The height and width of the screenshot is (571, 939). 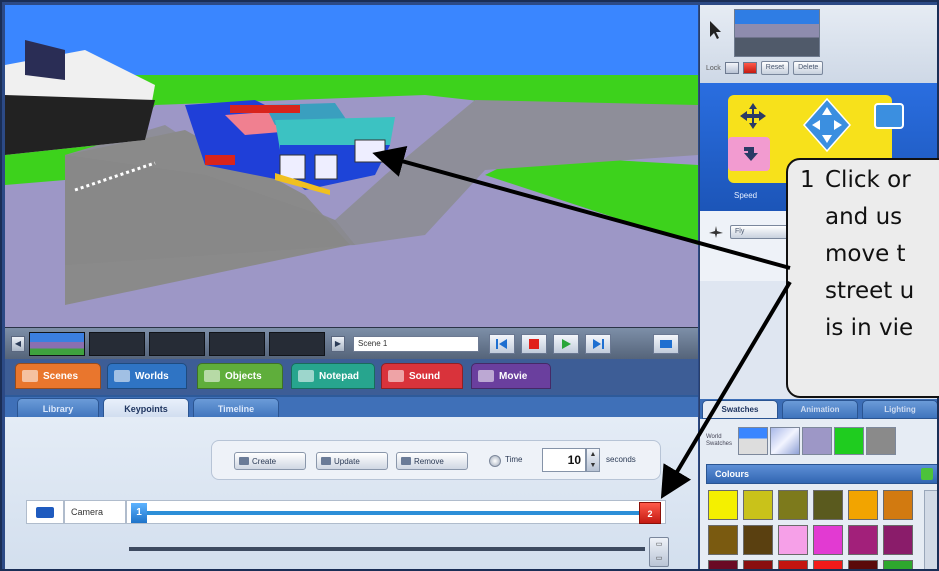 What do you see at coordinates (581, 207) in the screenshot?
I see `arrow-to-shop` at bounding box center [581, 207].